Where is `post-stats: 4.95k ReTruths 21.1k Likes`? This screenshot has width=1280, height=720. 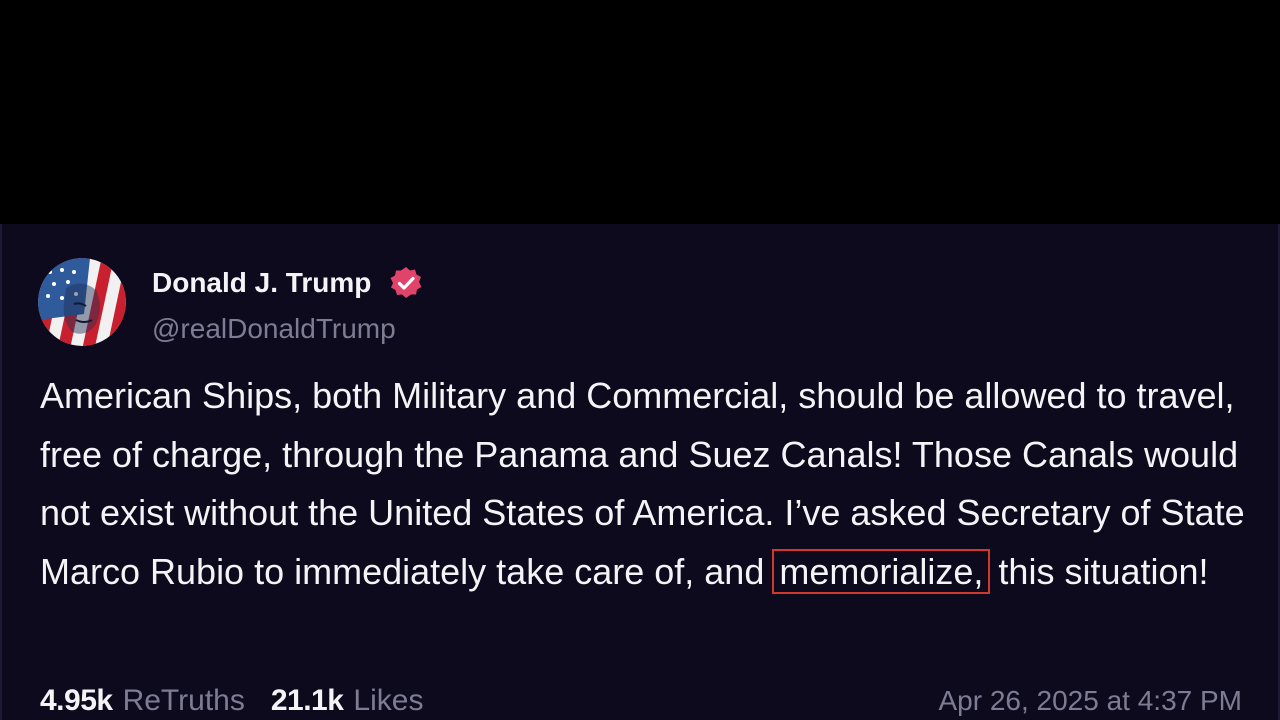
post-stats: 4.95k ReTruths 21.1k Likes is located at coordinates (244, 700).